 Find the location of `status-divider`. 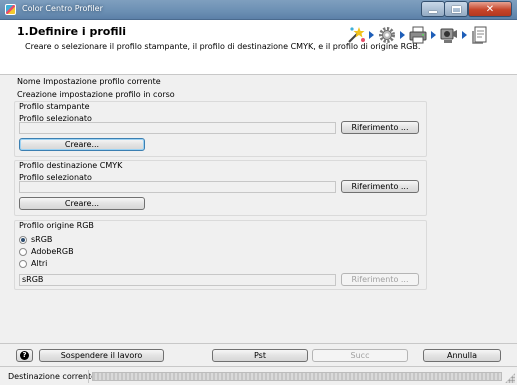

status-divider is located at coordinates (88, 376).